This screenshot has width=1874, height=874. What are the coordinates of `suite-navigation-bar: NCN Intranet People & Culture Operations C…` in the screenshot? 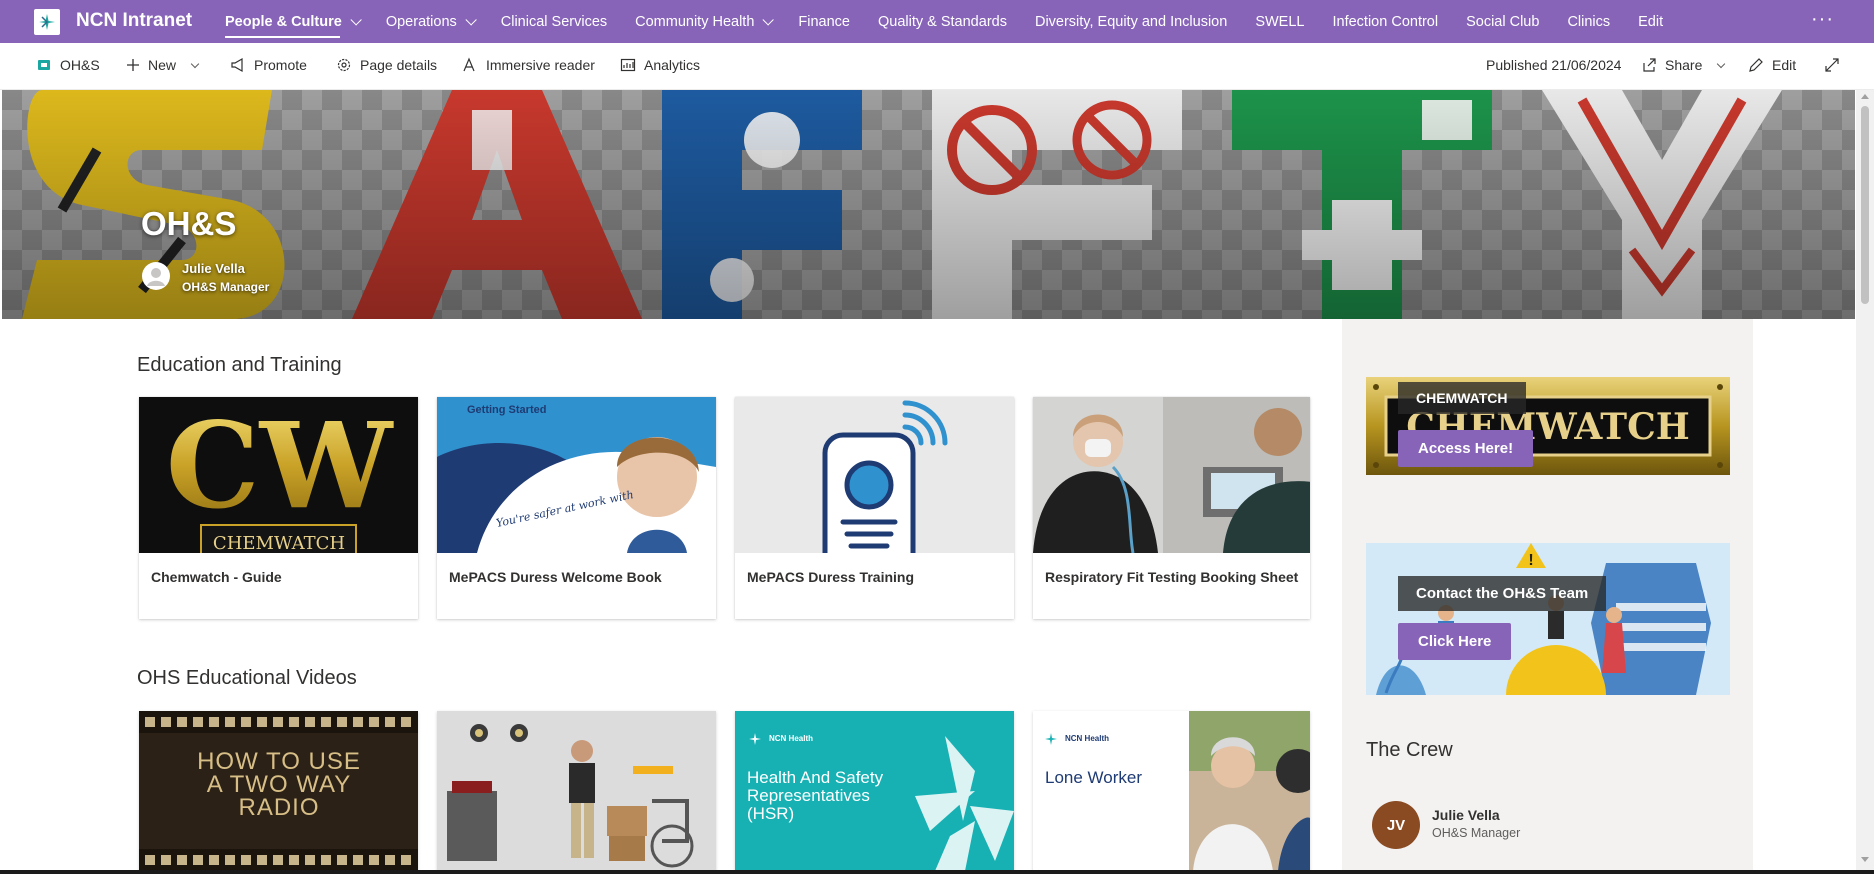 It's located at (937, 21).